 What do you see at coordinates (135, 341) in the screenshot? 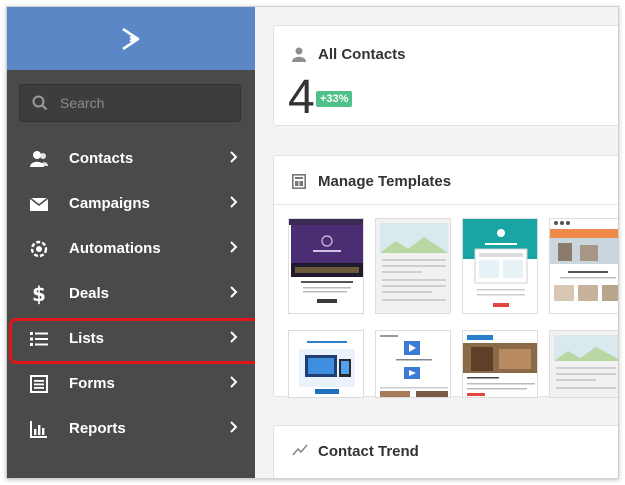
I see `lists-highlight-annotation` at bounding box center [135, 341].